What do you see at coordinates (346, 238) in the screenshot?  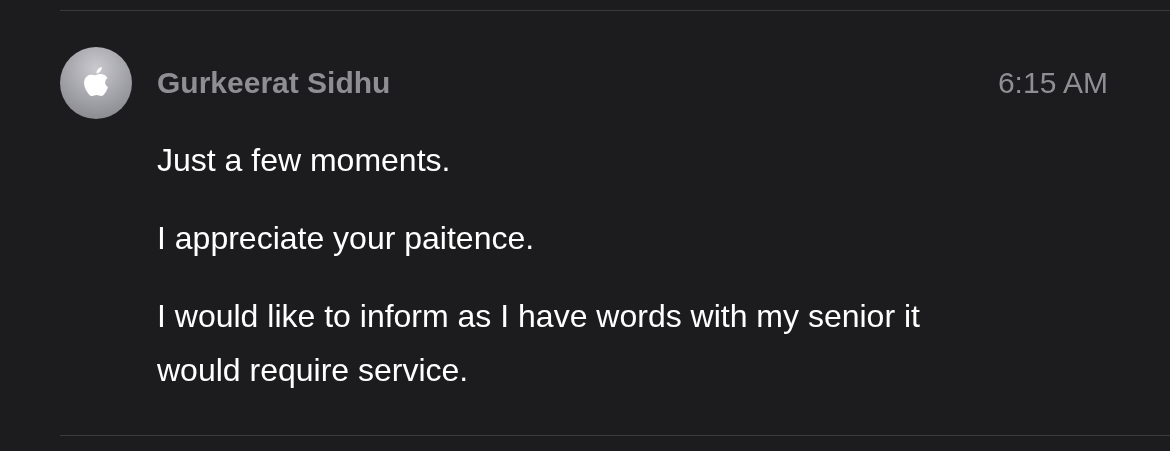 I see `message-text: I appreciate your paitence.` at bounding box center [346, 238].